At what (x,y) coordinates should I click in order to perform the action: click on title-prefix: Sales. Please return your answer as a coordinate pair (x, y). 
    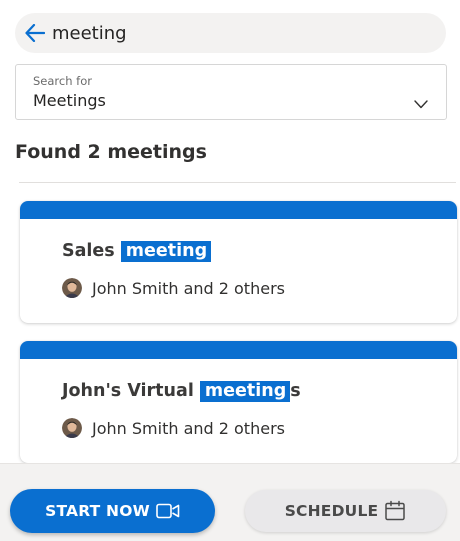
    Looking at the image, I should click on (91, 251).